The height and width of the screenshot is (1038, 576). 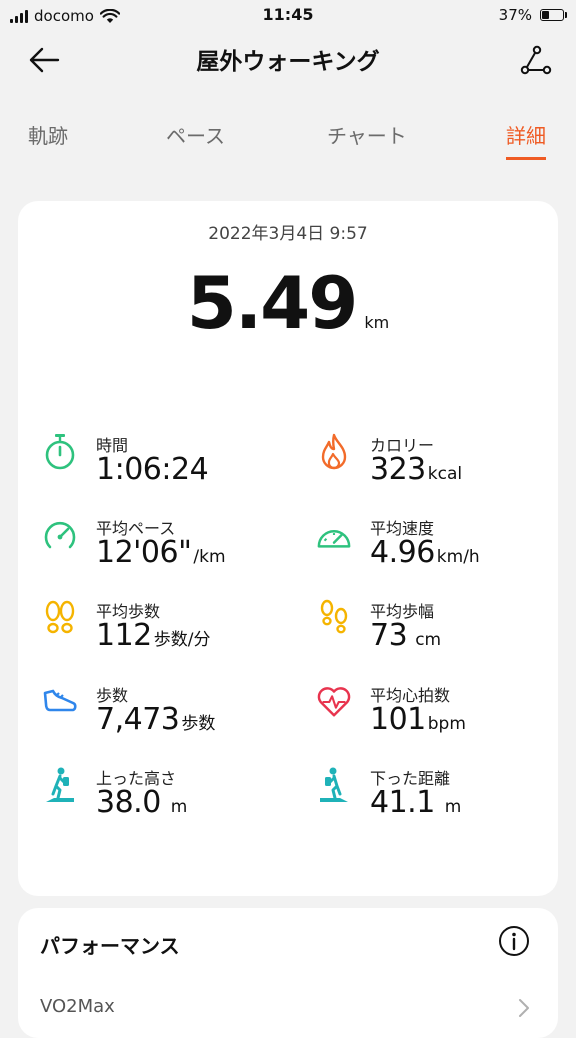 I want to click on stat-unit: cm, so click(x=428, y=640).